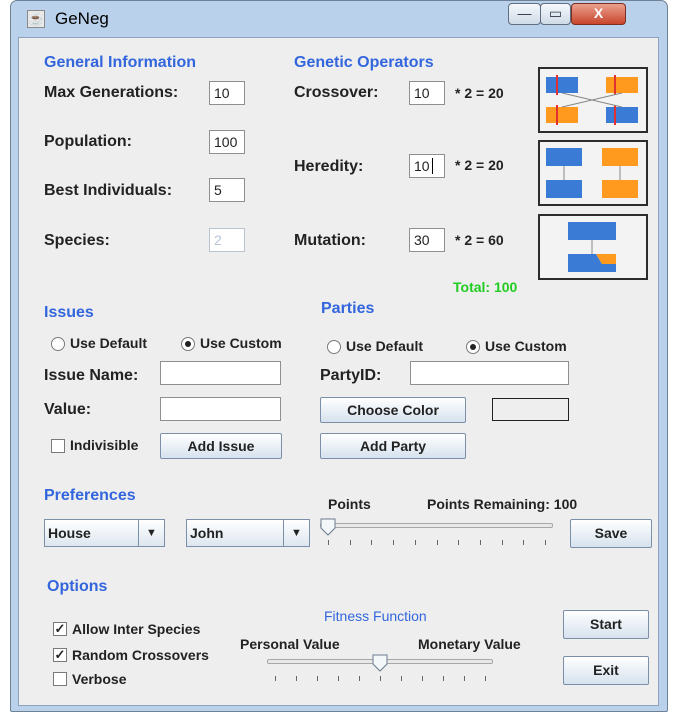 Image resolution: width=684 pixels, height=718 pixels. Describe the element at coordinates (227, 142) in the screenshot. I see `population-field: 100` at that location.